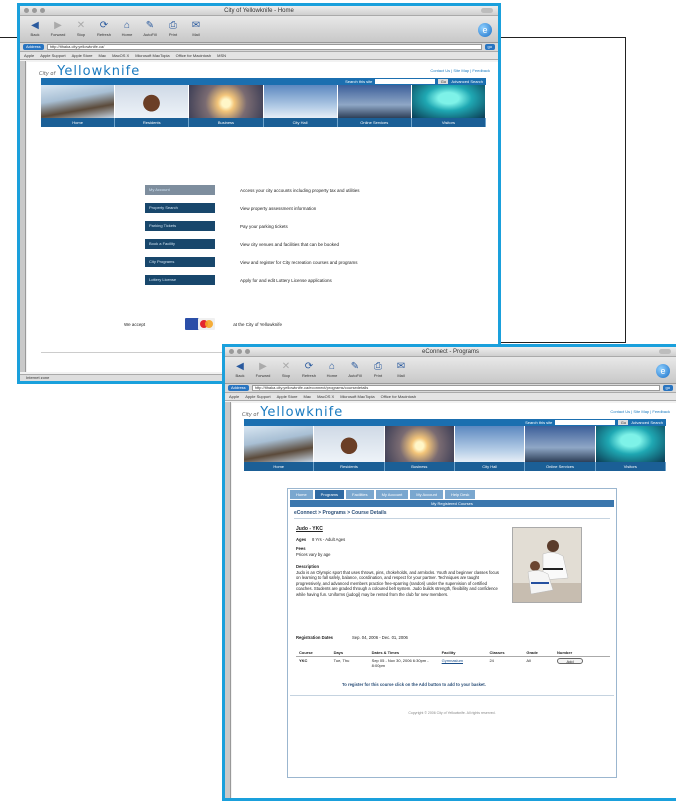  Describe the element at coordinates (301, 539) in the screenshot. I see `ages-label: Ages` at that location.